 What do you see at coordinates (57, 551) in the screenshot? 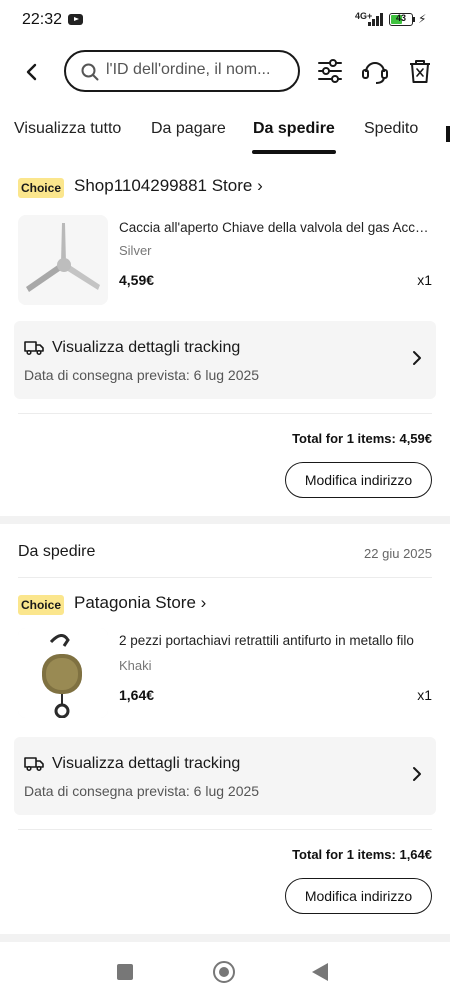
I see `order-status: Da spedire` at bounding box center [57, 551].